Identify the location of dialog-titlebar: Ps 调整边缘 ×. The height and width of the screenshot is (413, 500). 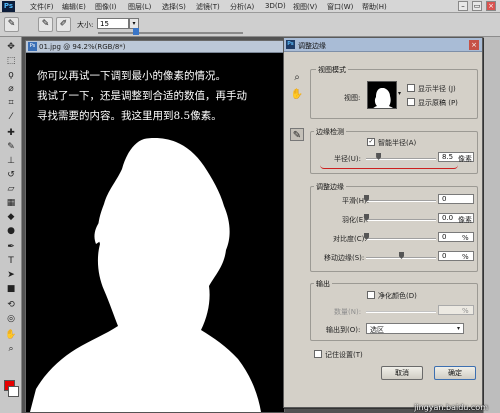
(383, 45).